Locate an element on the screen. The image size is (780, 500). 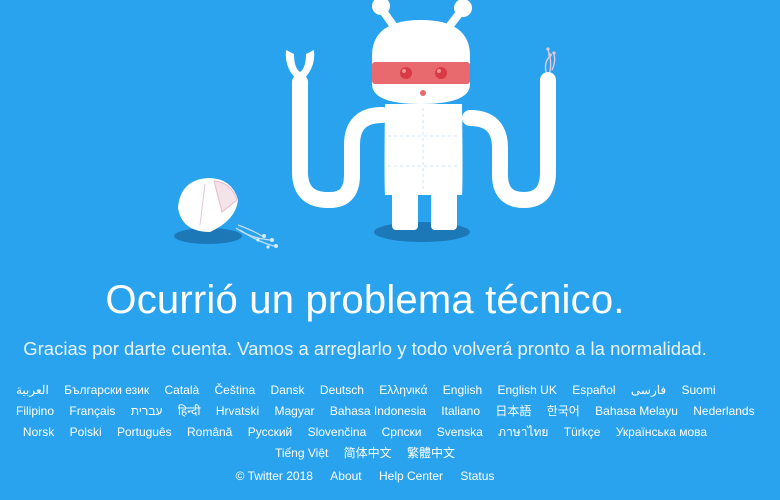
language-link: ภาษาไทย is located at coordinates (523, 432).